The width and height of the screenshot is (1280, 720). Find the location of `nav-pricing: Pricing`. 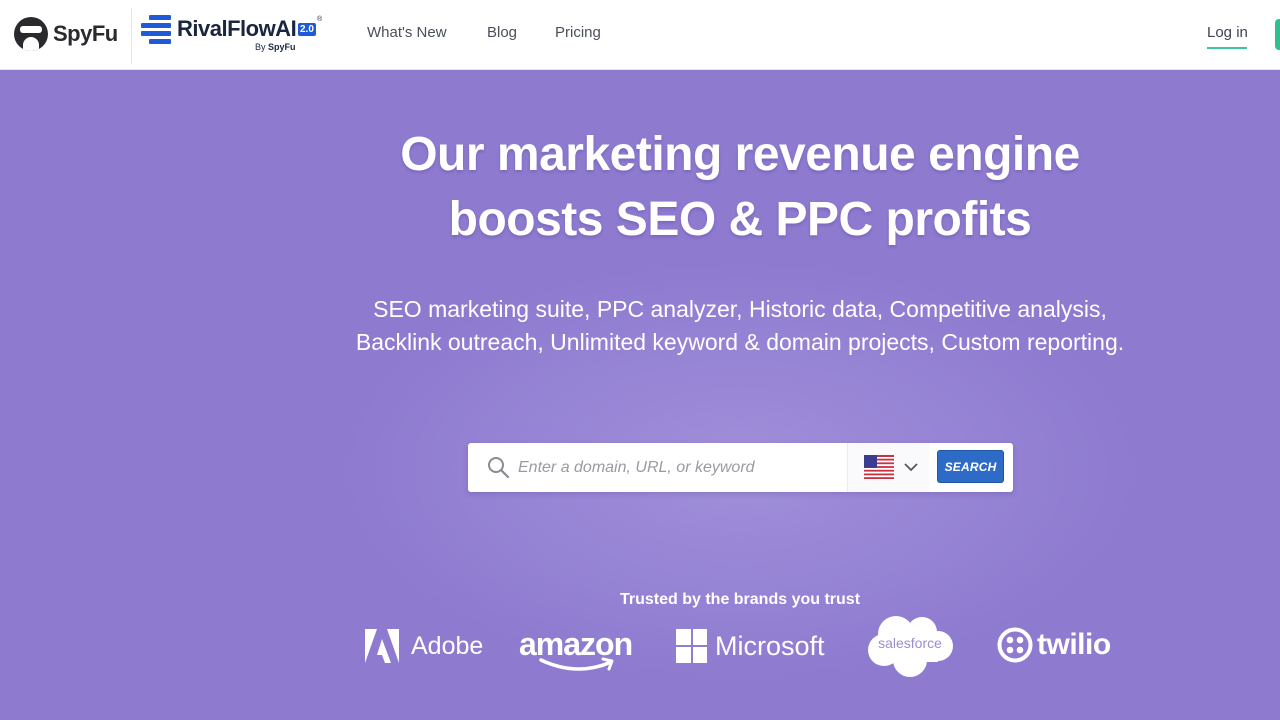

nav-pricing: Pricing is located at coordinates (578, 32).